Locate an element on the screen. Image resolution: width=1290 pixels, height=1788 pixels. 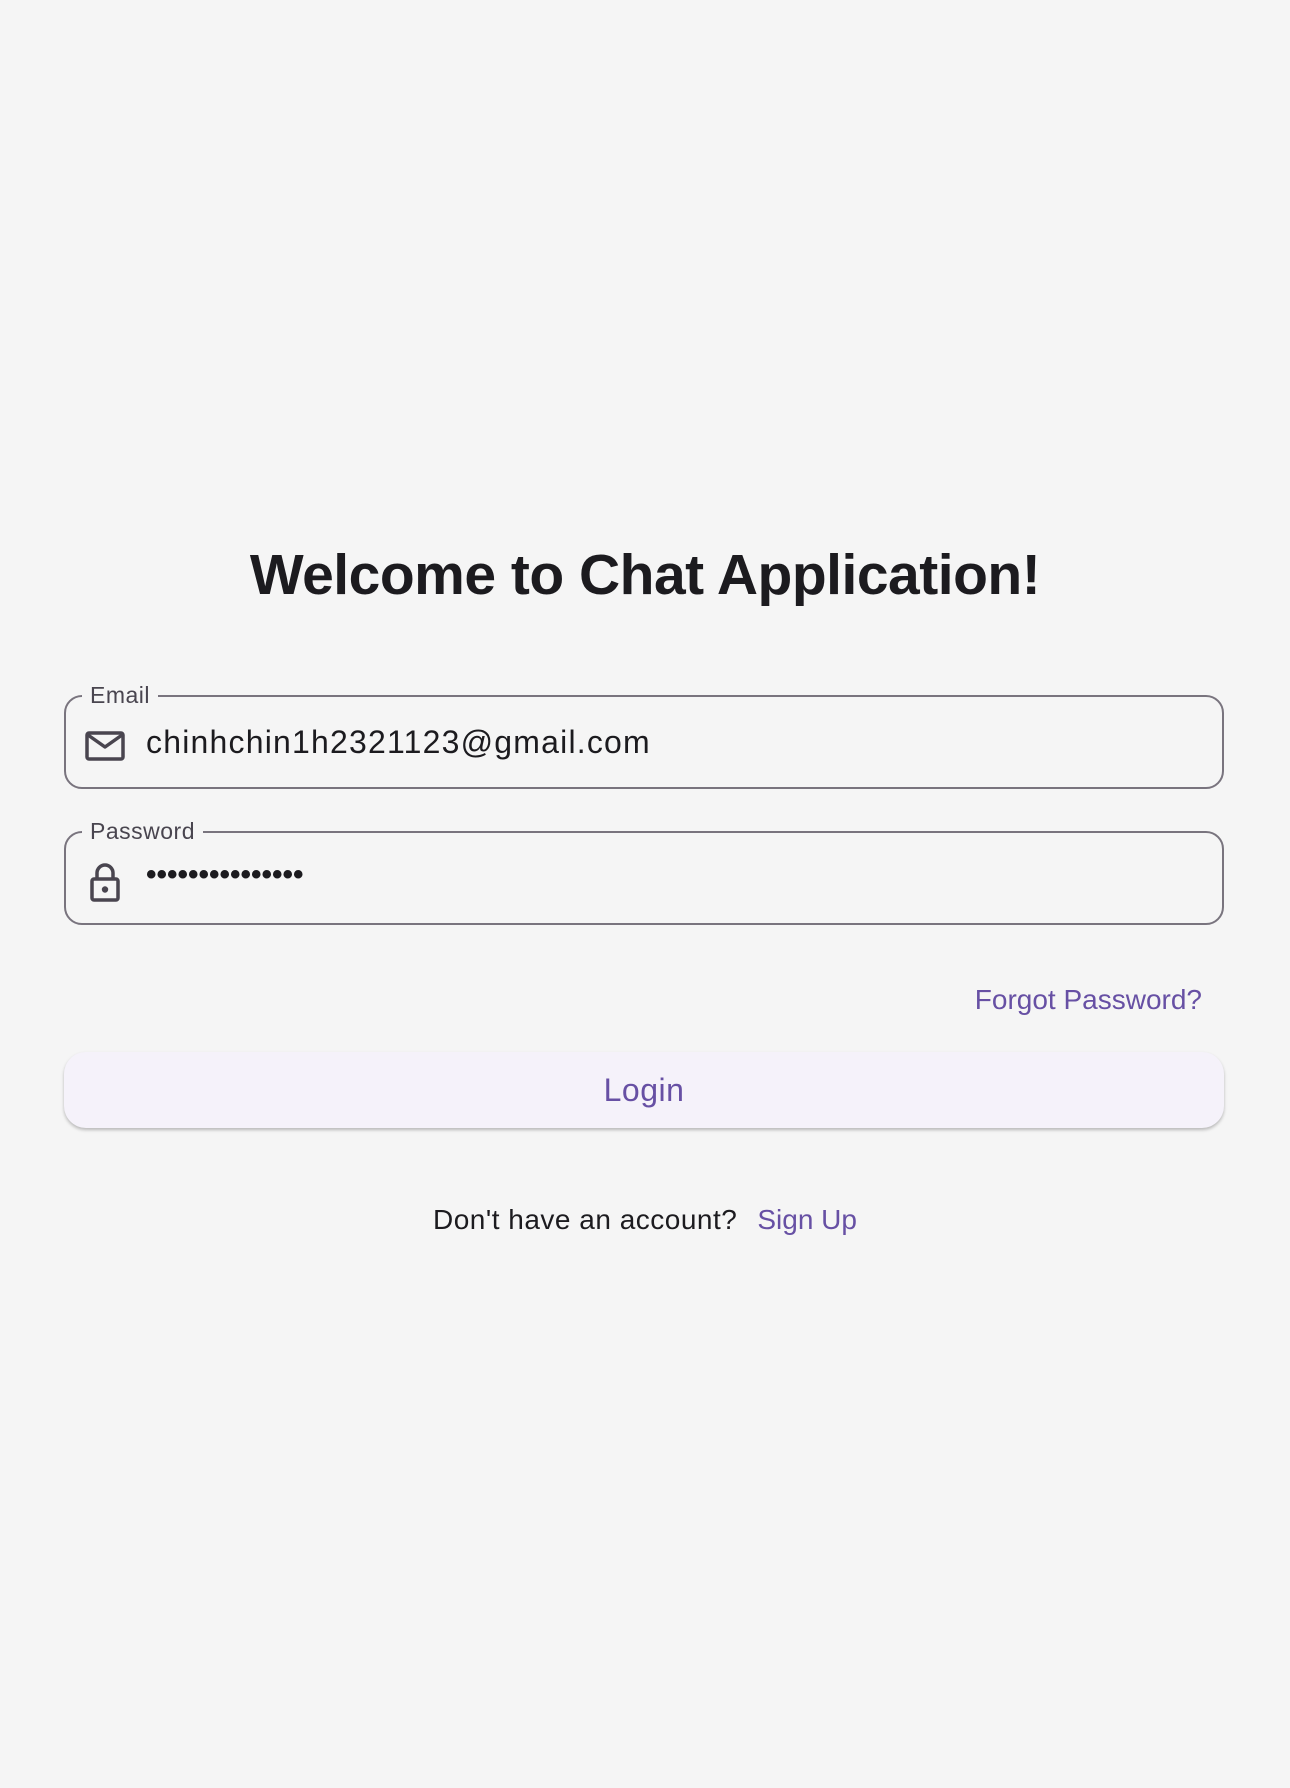
password-input: ••••••••••••••• is located at coordinates (225, 878).